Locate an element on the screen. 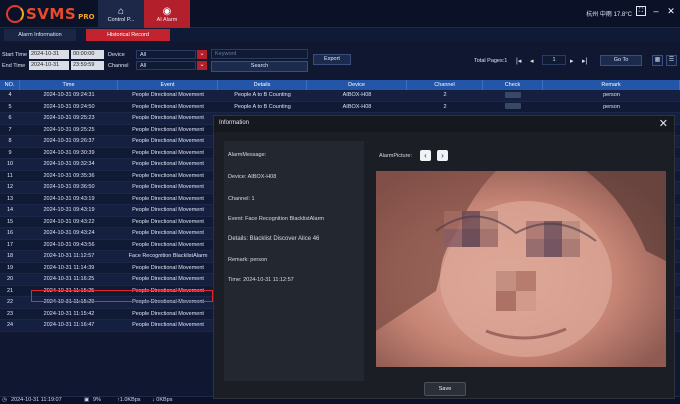  device-select: All is located at coordinates (166, 54).